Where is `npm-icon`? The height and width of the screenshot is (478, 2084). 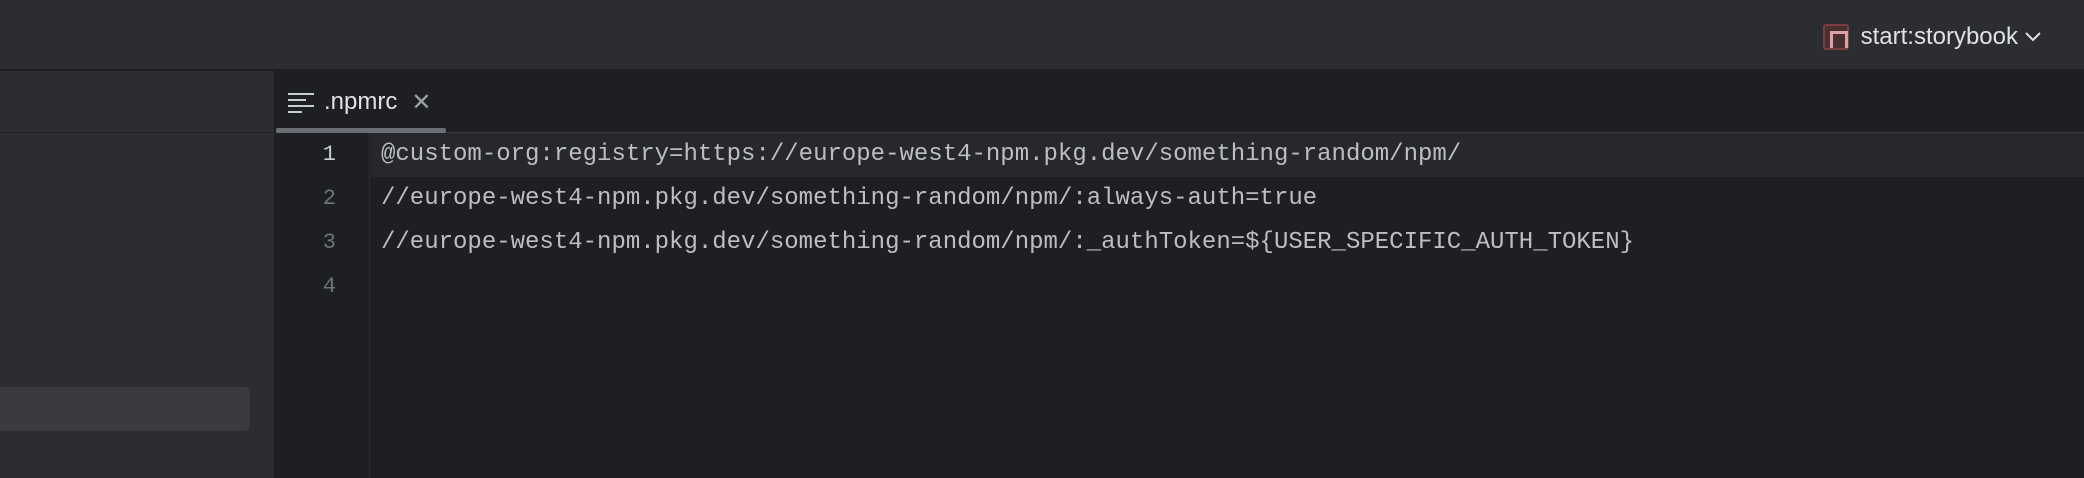
npm-icon is located at coordinates (1835, 37).